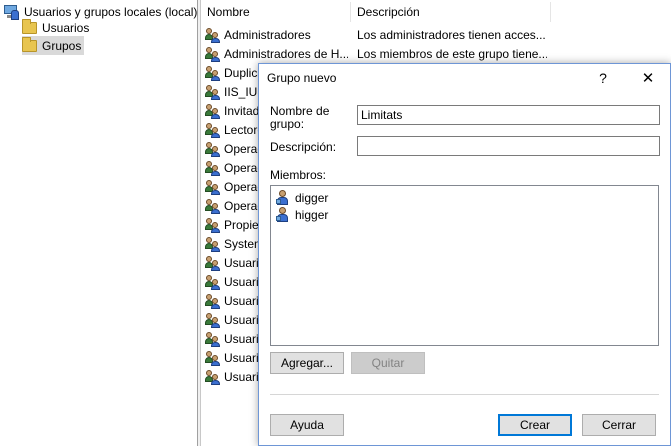 The image size is (671, 446). I want to click on close-button: Cerrar, so click(619, 425).